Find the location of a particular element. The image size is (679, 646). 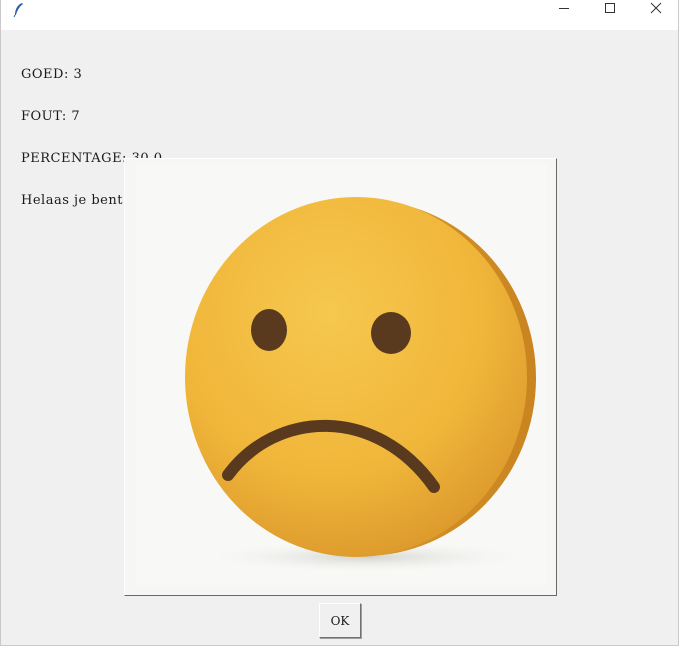

close-icon is located at coordinates (656, 8).